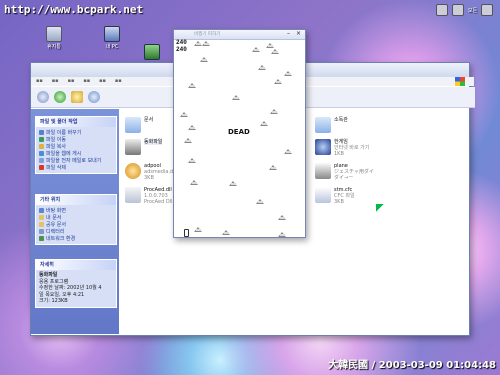  I want to click on dll-icon, so click(133, 195).